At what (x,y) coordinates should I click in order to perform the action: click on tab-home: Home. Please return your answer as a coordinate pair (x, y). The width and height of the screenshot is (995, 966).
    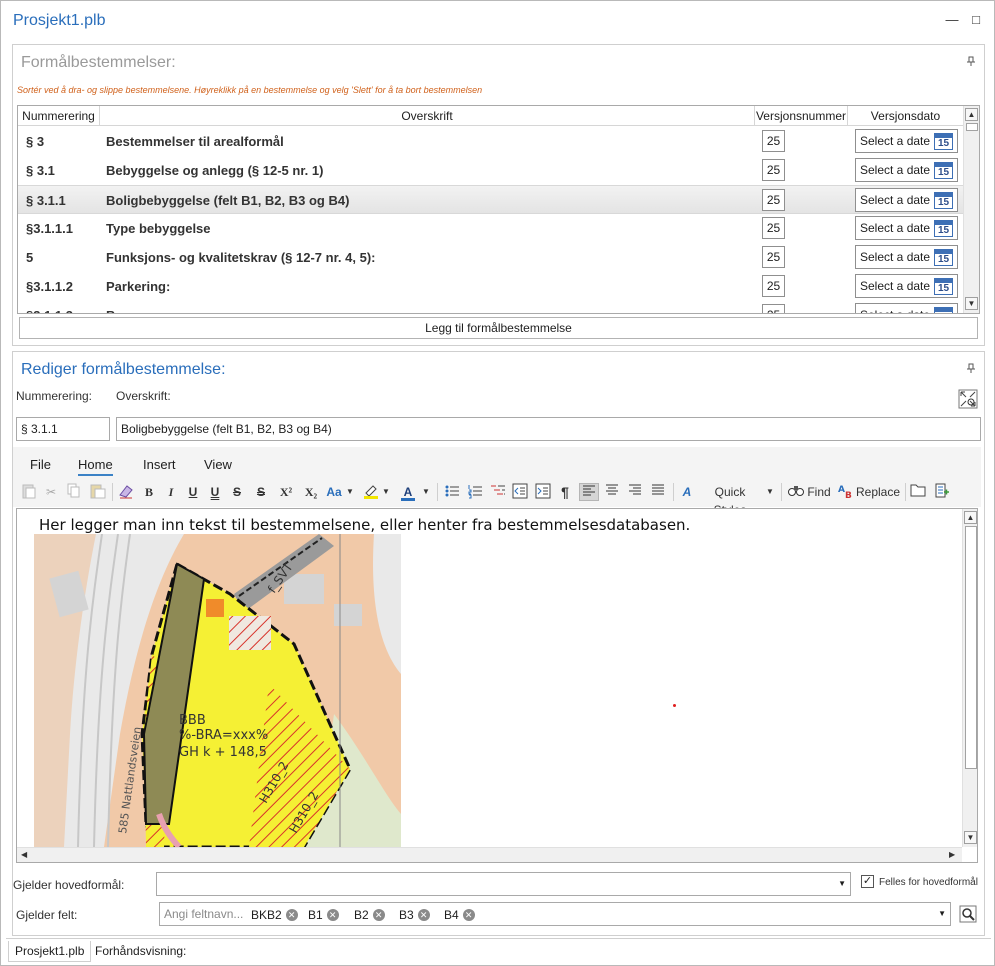
    Looking at the image, I should click on (95, 466).